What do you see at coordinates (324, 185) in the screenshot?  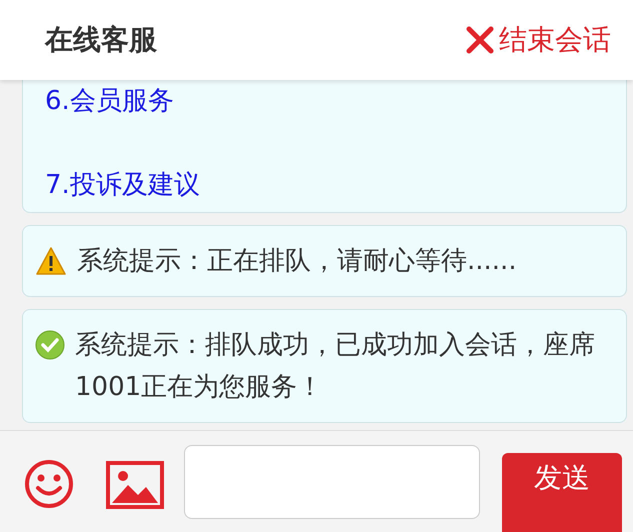 I see `menu-option: 7.投诉及建议` at bounding box center [324, 185].